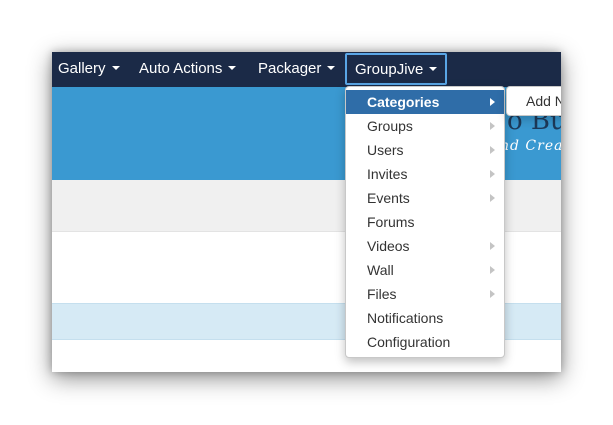 The image size is (613, 425). I want to click on menu-item-label: Videos, so click(388, 246).